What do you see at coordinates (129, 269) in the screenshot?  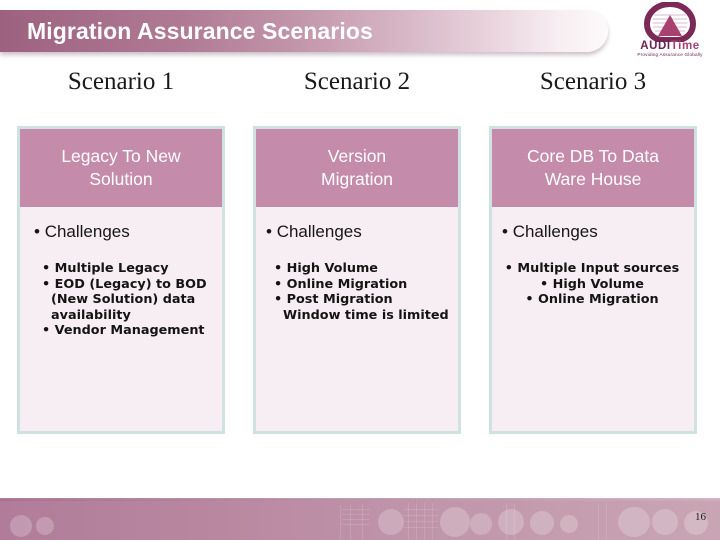 I see `list-item: Multiple Legacy` at bounding box center [129, 269].